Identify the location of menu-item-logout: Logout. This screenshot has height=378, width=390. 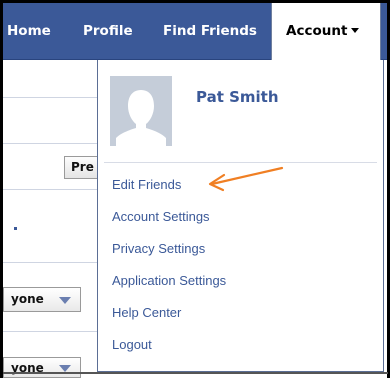
(132, 344).